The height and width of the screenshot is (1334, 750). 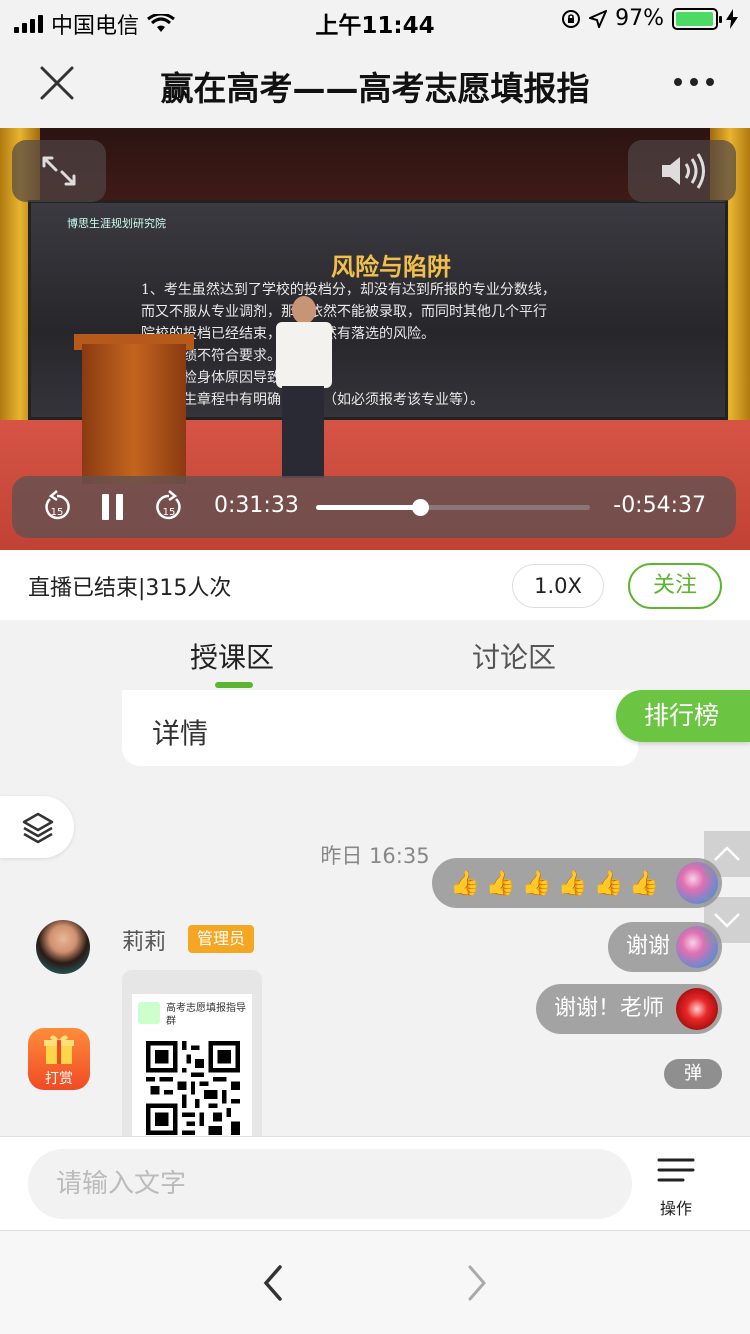 I want to click on image-message: 高考志愿填报指导群, so click(x=192, y=1053).